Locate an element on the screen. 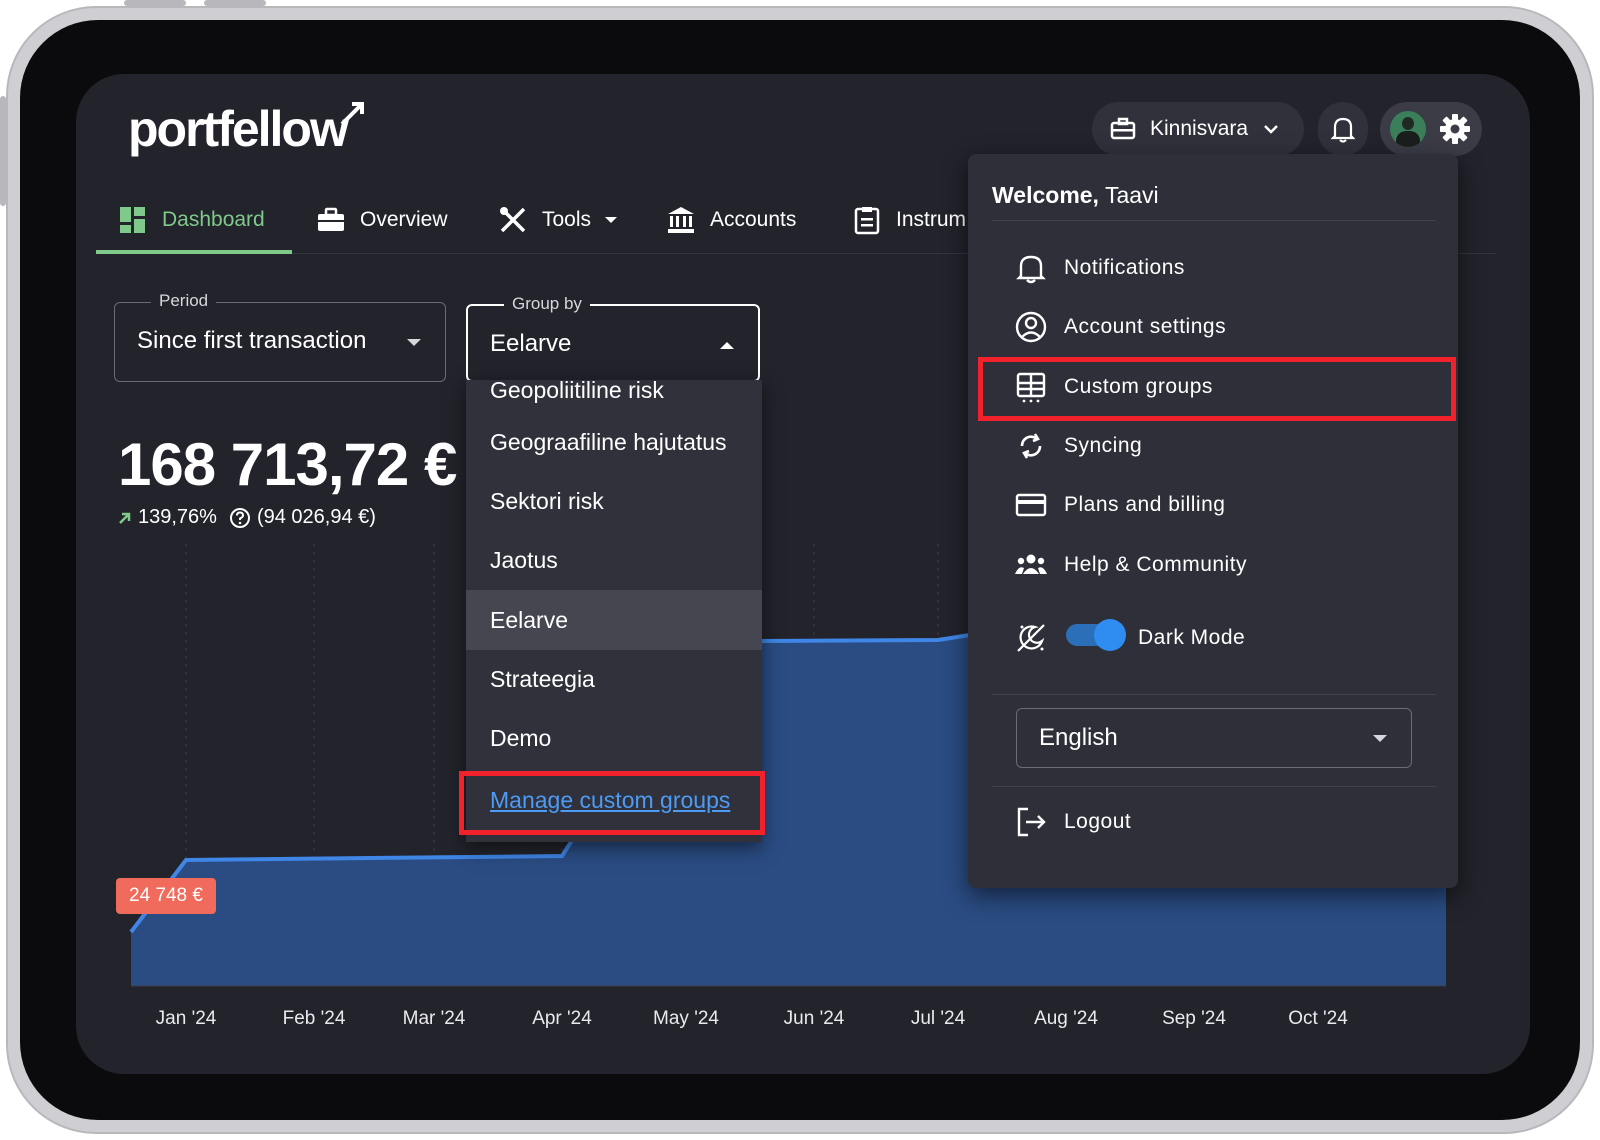 Image resolution: width=1600 pixels, height=1140 pixels. gear-icon is located at coordinates (1455, 129).